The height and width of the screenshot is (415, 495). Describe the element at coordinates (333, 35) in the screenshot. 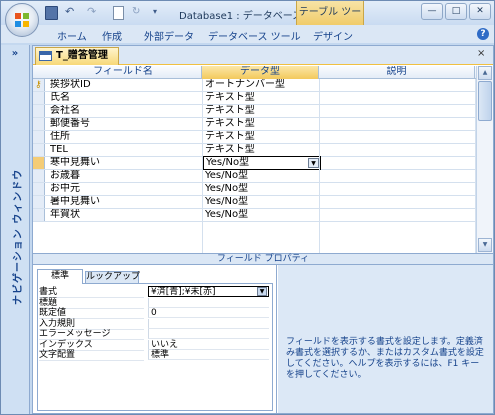

I see `tab-design: デザイン` at that location.